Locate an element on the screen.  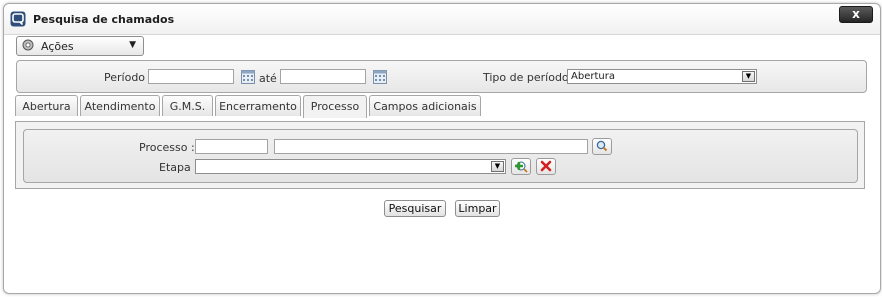
tab-abertura: Abertura is located at coordinates (46, 105).